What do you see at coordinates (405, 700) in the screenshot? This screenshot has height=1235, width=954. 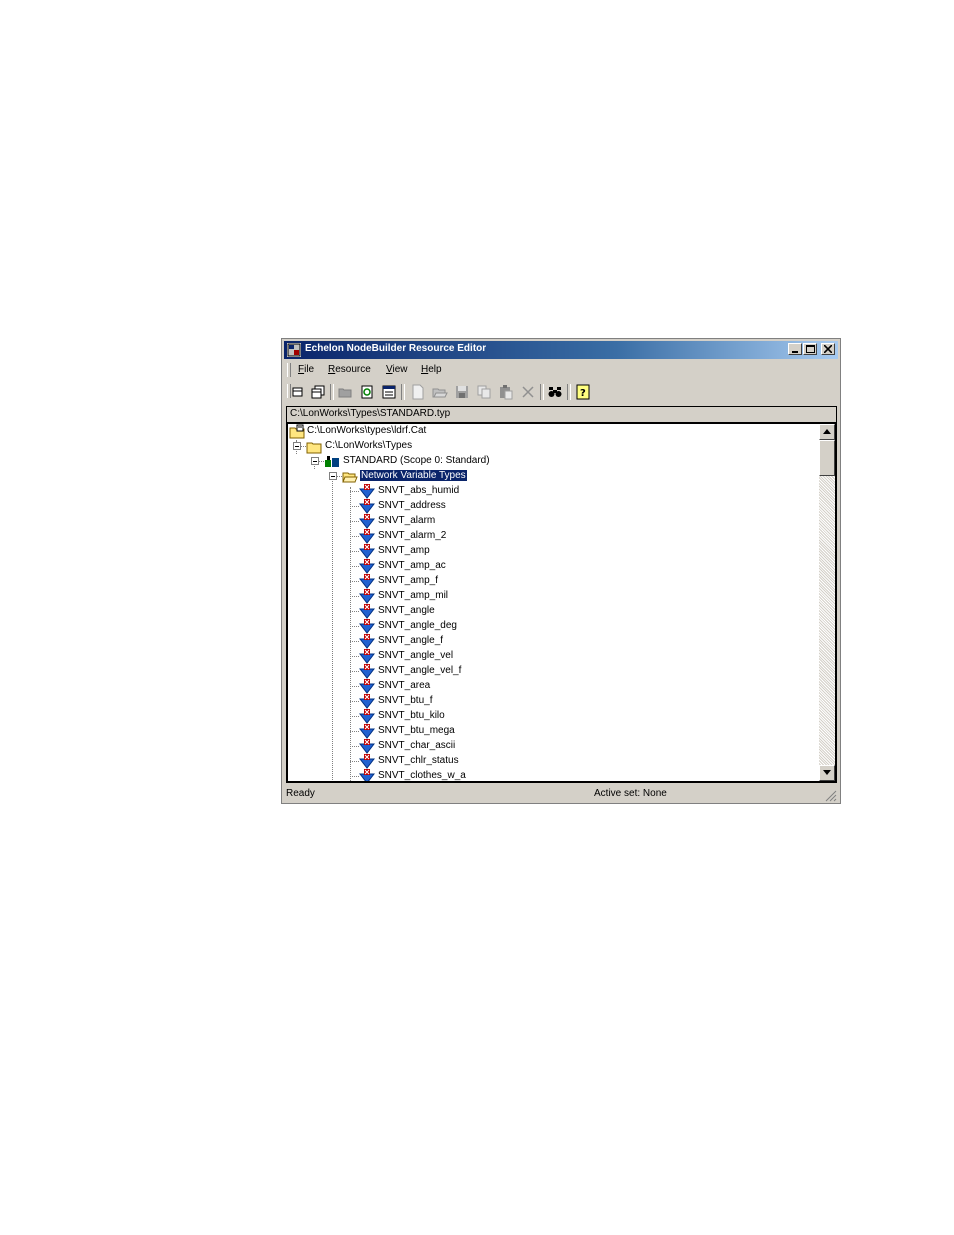 I see `tree-label: SNVT_btu_f` at bounding box center [405, 700].